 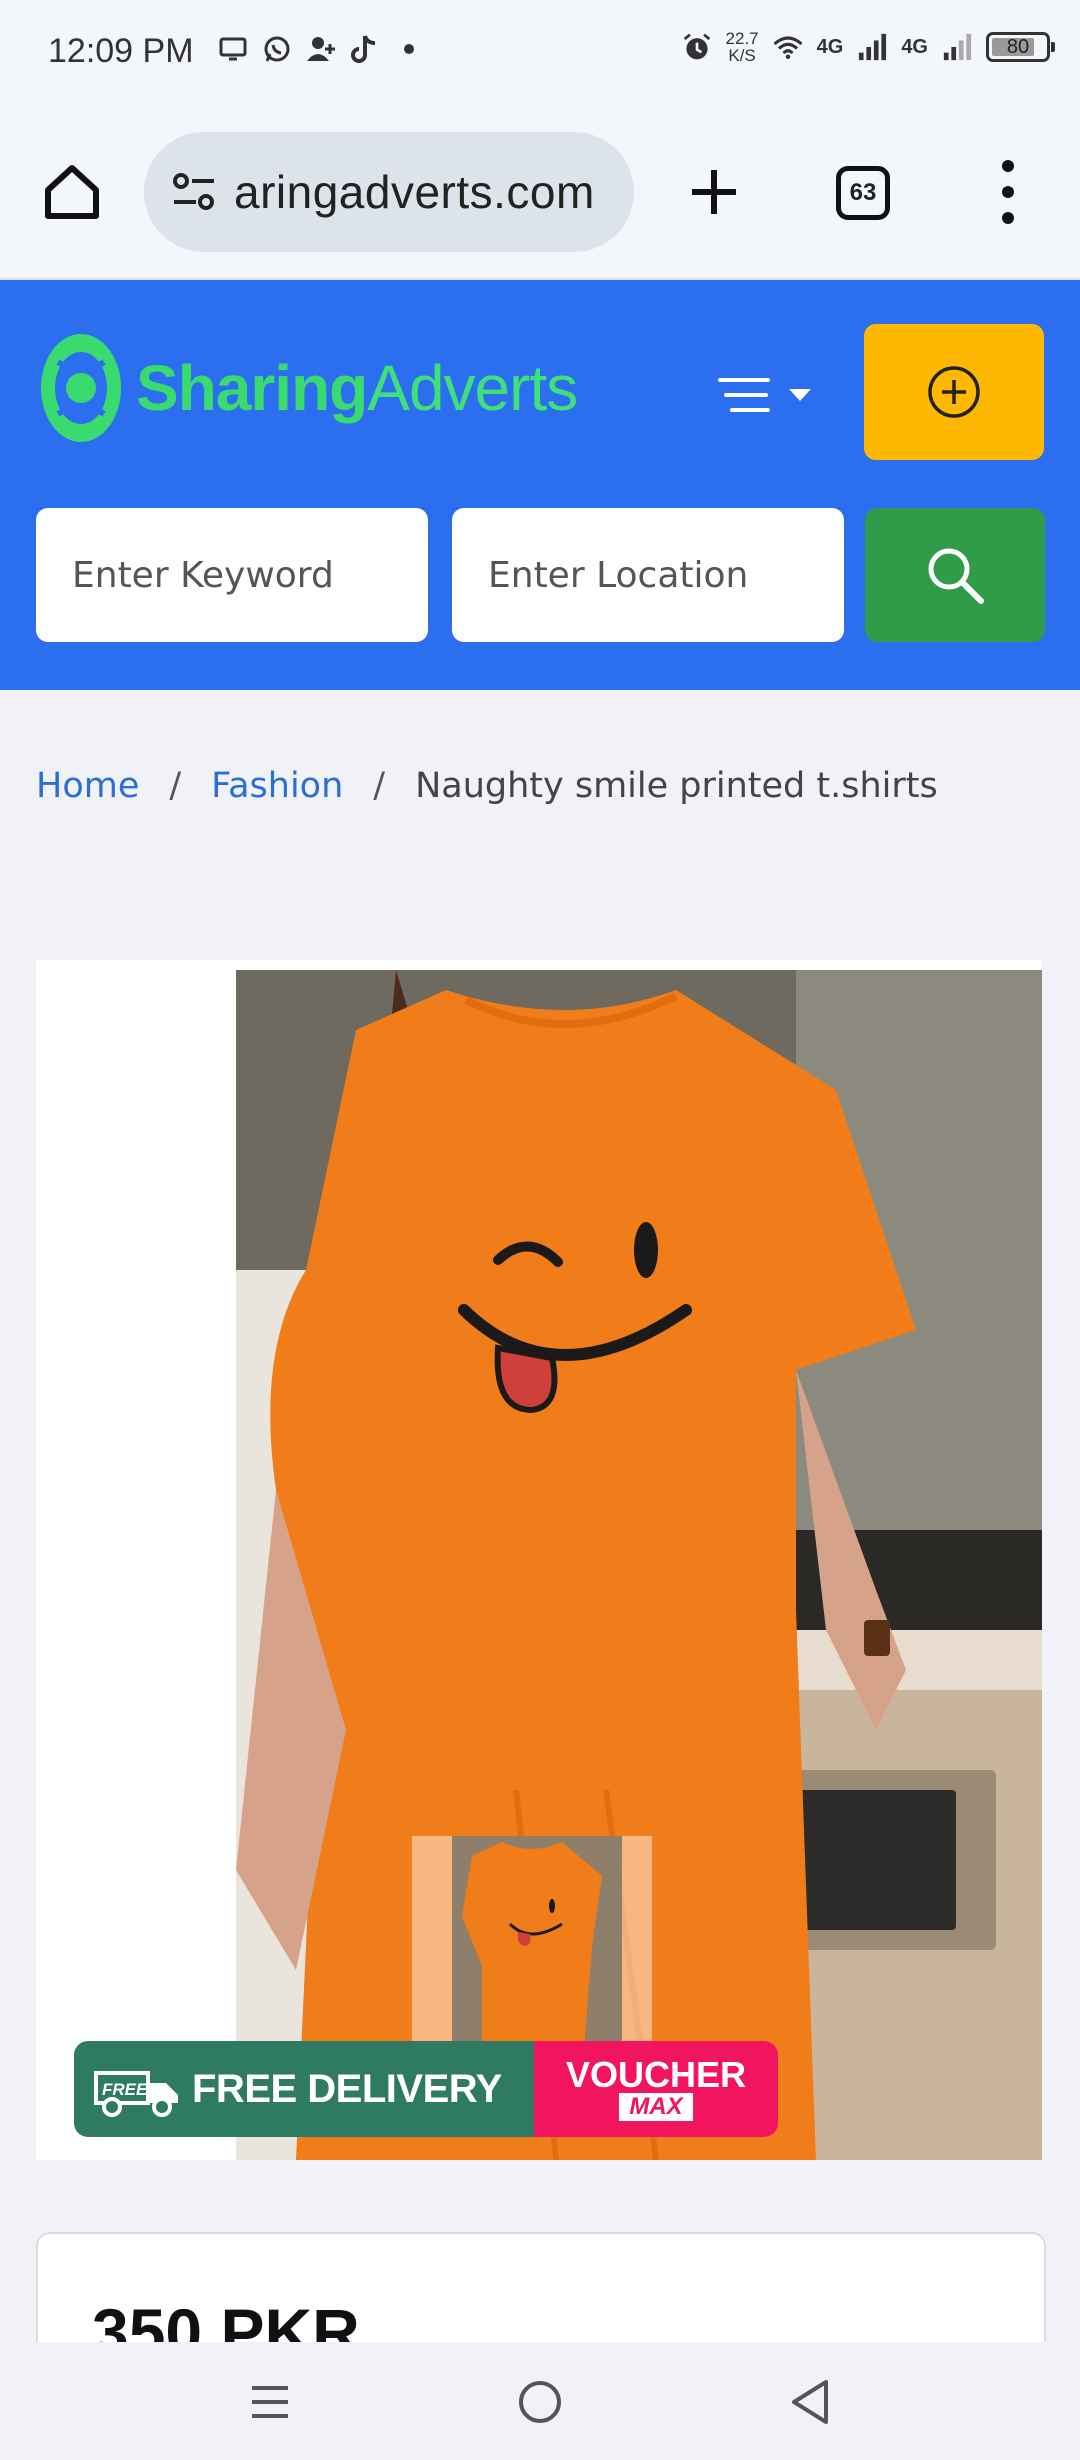 I want to click on logo-mark-icon, so click(x=81, y=388).